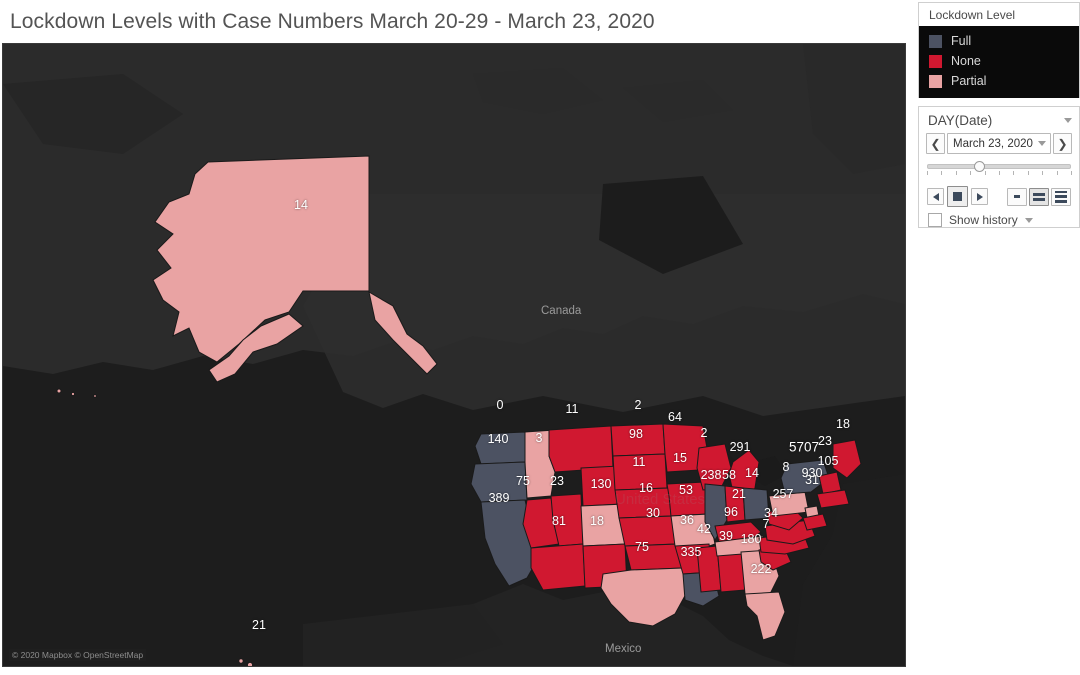  What do you see at coordinates (714, 467) in the screenshot?
I see `region-WI` at bounding box center [714, 467].